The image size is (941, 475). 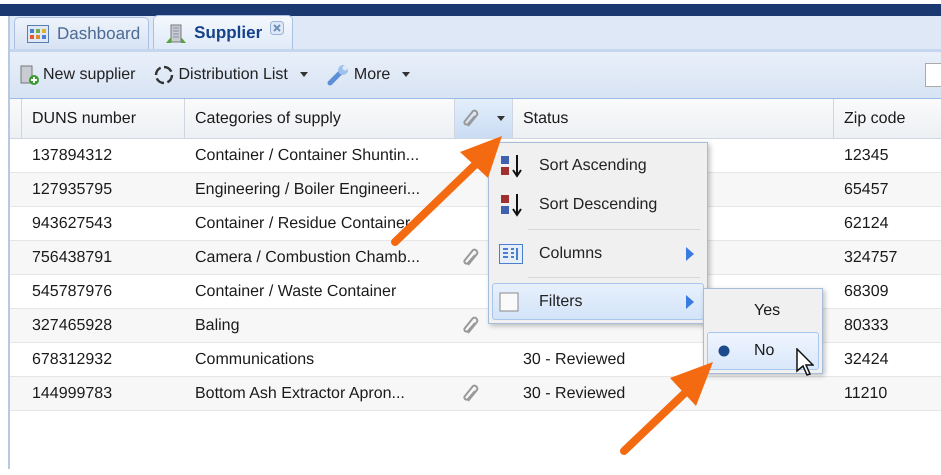 I want to click on sort-ascending-icon, so click(x=511, y=165).